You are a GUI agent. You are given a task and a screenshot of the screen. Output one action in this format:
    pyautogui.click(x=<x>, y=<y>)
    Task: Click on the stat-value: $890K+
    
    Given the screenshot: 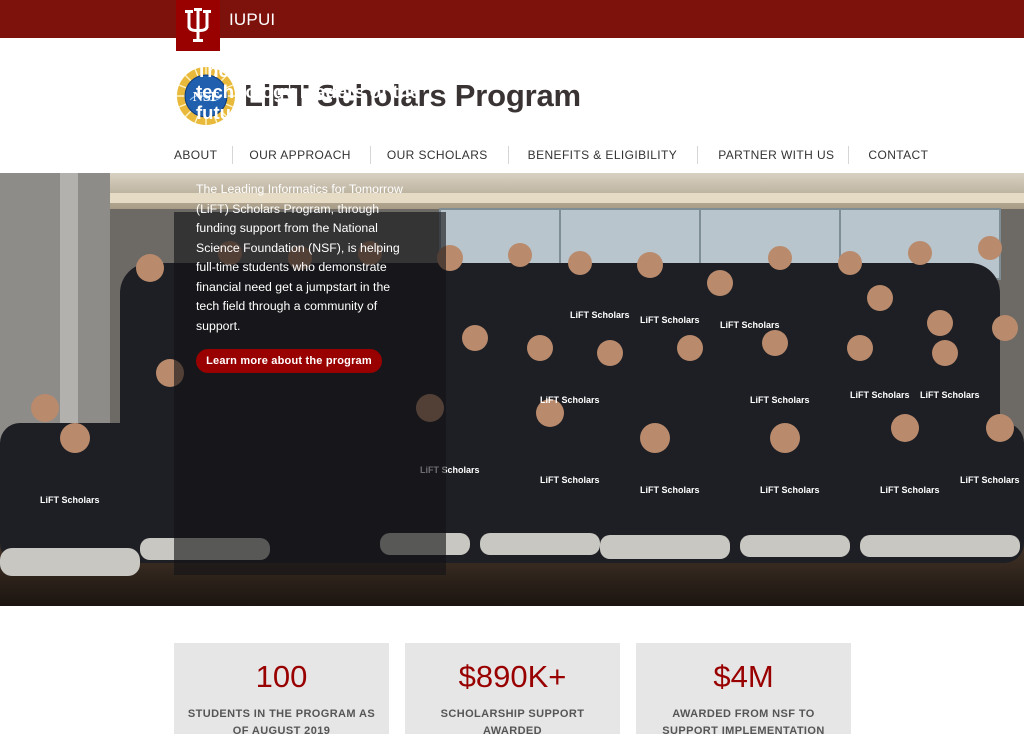 What is the action you would take?
    pyautogui.click(x=512, y=676)
    